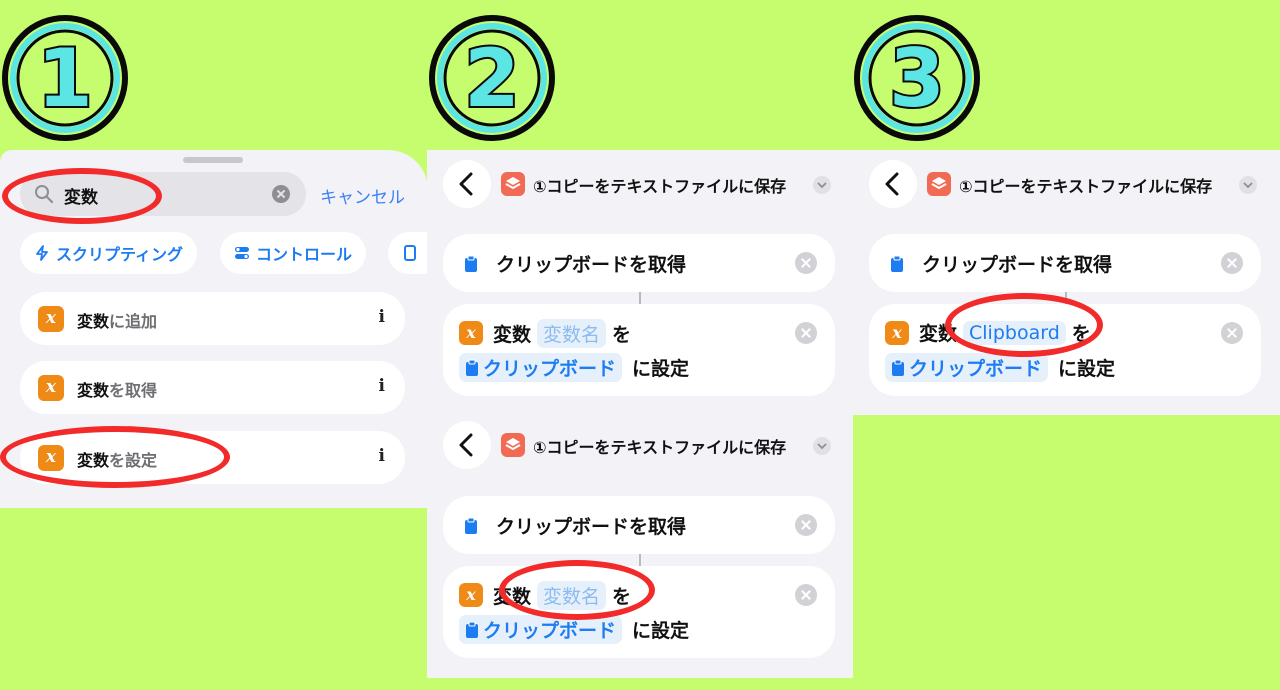 The width and height of the screenshot is (1280, 690). I want to click on chip-control: コントロール, so click(293, 253).